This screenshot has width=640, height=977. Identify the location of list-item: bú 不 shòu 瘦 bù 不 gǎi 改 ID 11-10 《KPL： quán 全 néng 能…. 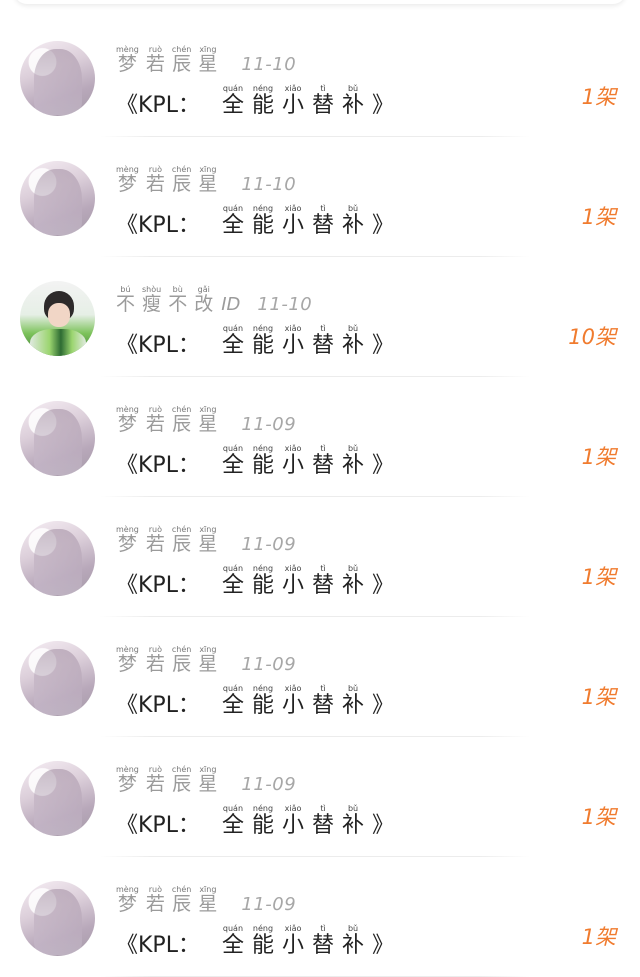
(320, 317).